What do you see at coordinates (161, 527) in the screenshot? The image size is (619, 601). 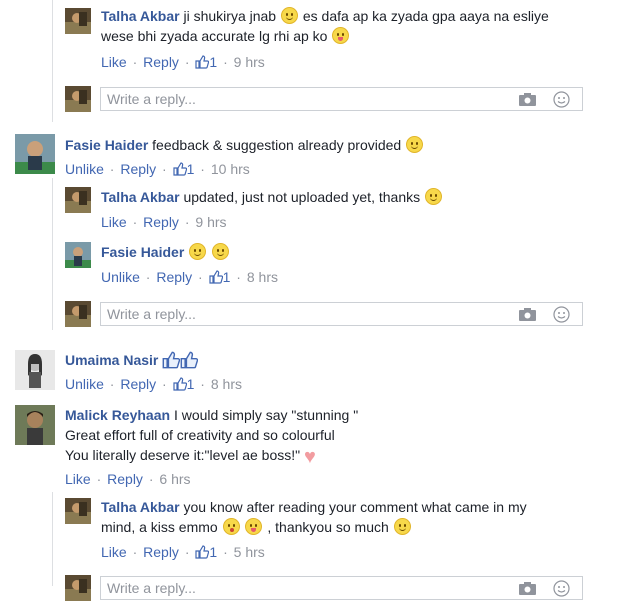 I see `comment-text: mind, a kiss emmo` at bounding box center [161, 527].